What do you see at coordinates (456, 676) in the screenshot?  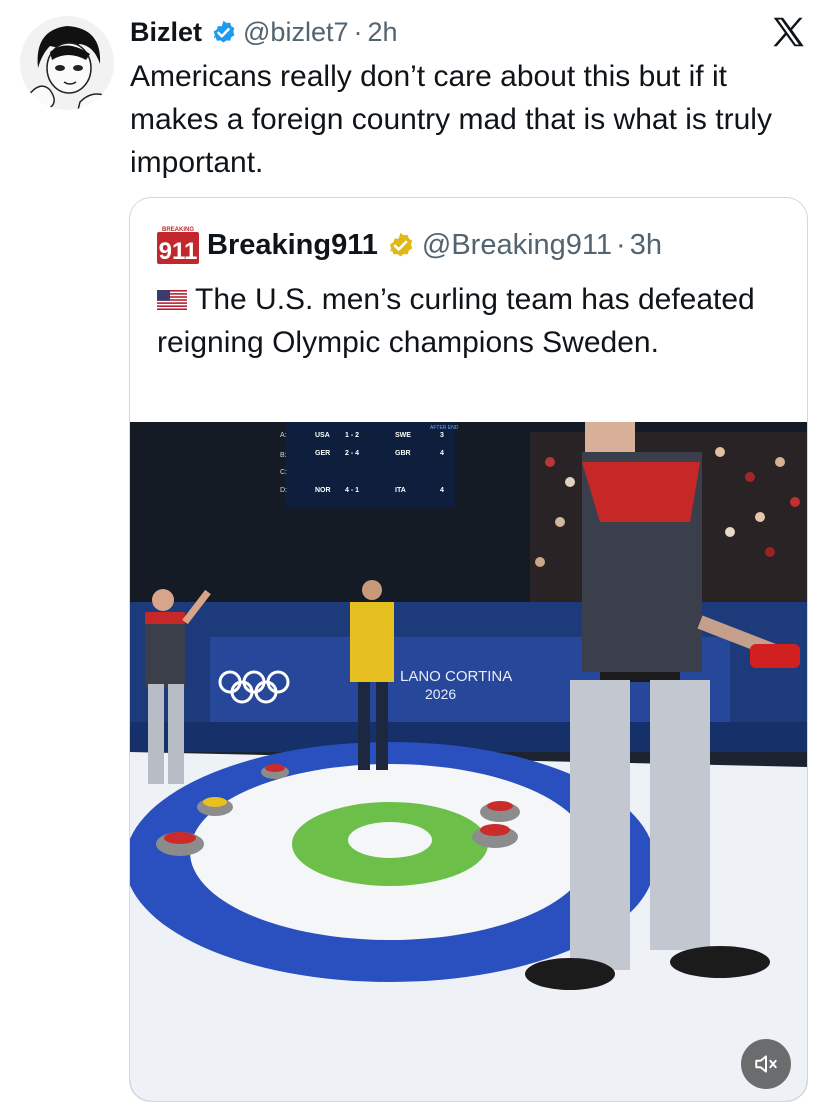 I see `banner-line-1: LANO CORTINA` at bounding box center [456, 676].